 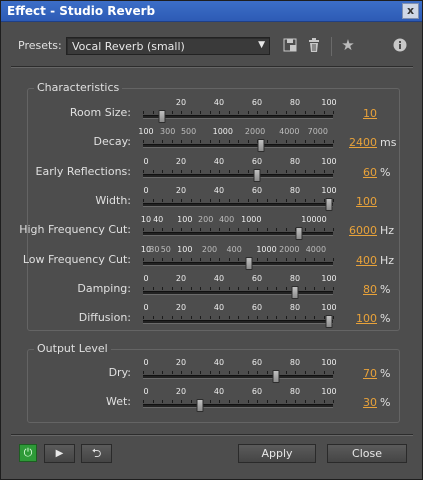 I want to click on dry-value: 70, so click(x=359, y=373).